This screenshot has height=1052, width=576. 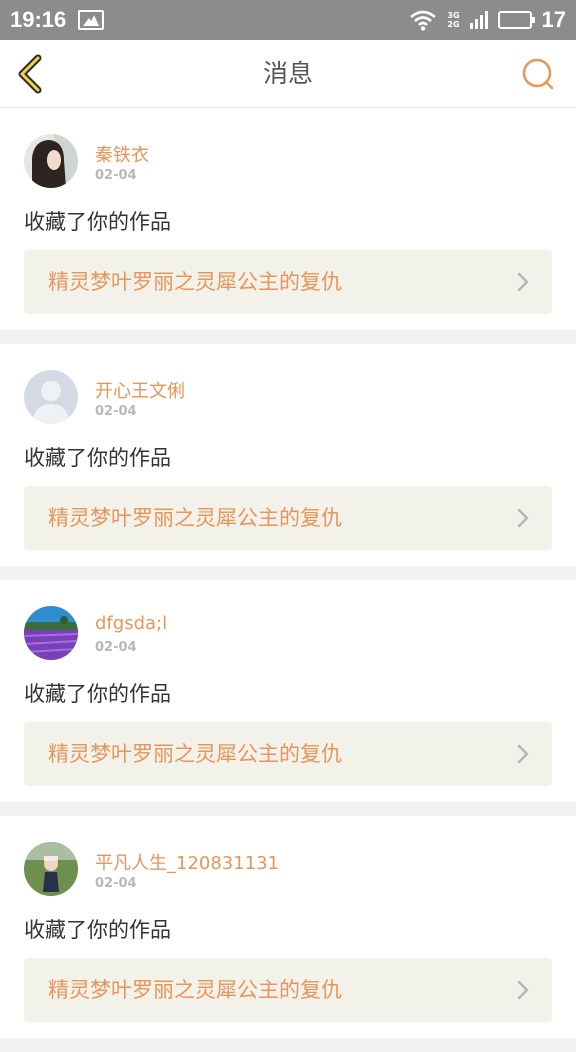 What do you see at coordinates (38, 19) in the screenshot?
I see `status-time: 19:16` at bounding box center [38, 19].